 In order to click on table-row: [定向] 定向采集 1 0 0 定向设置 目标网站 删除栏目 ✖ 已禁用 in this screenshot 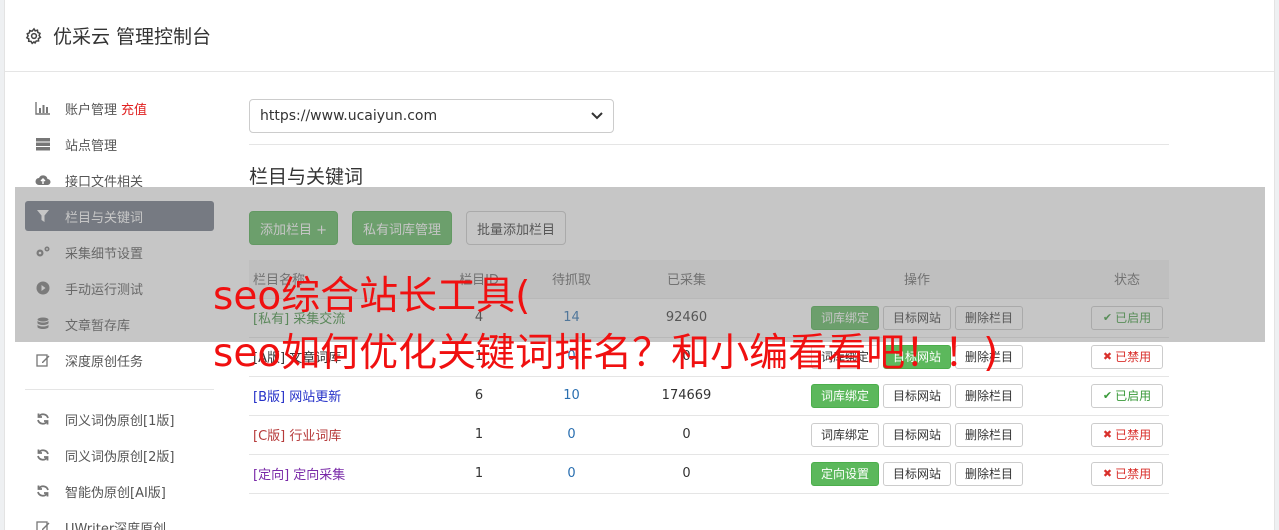, I will do `click(709, 473)`.